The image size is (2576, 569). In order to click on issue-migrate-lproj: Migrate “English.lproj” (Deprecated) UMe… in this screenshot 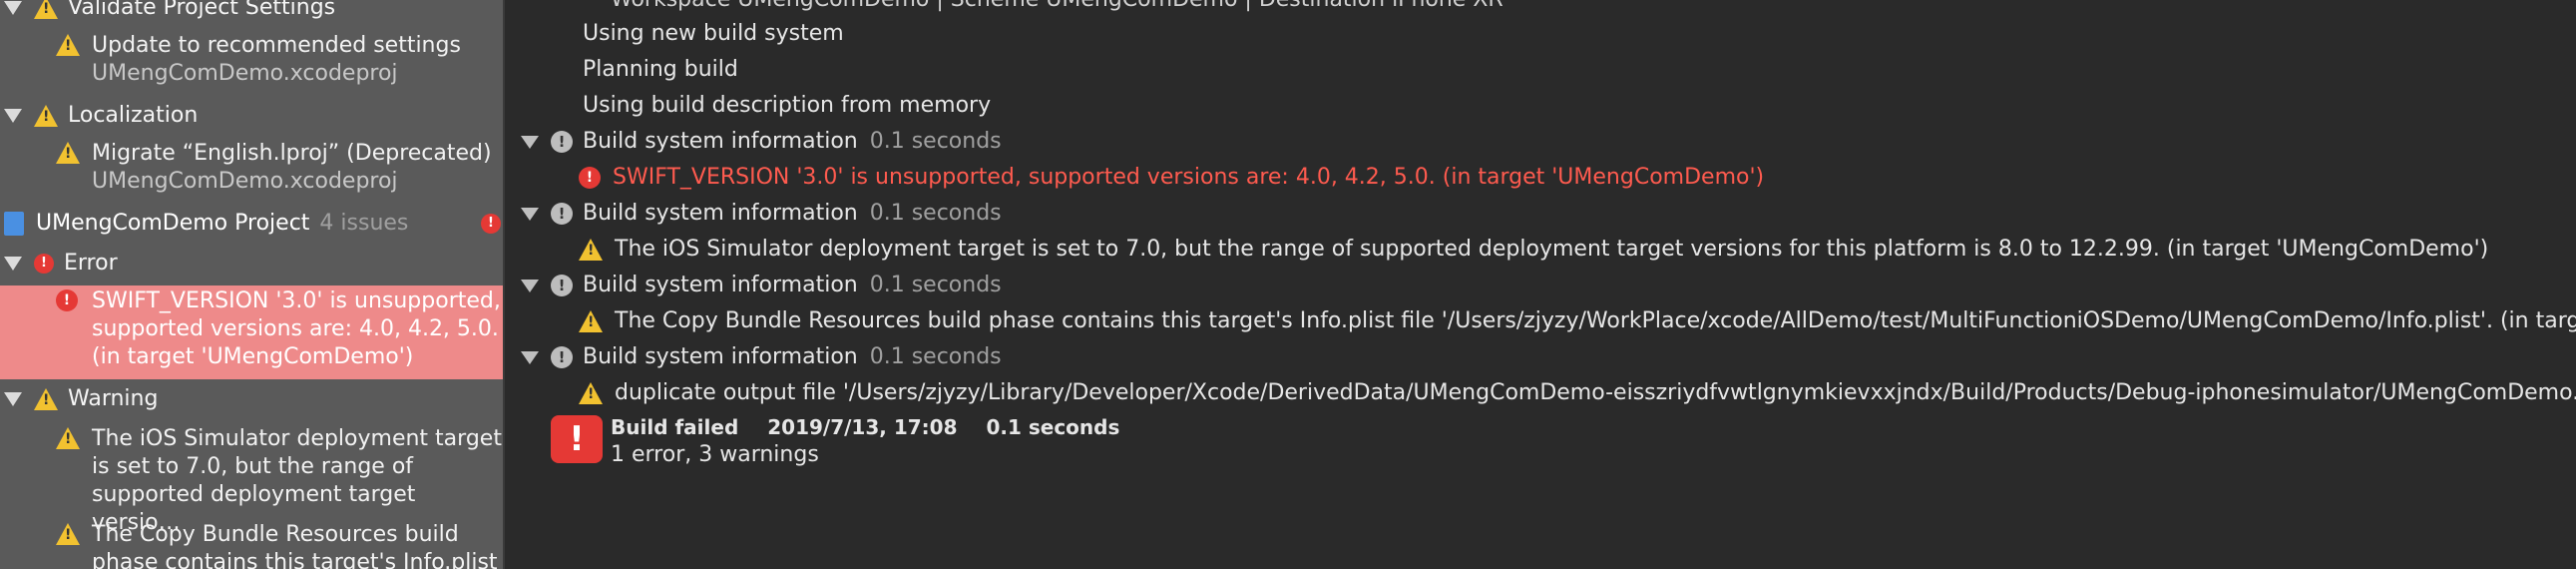, I will do `click(251, 168)`.